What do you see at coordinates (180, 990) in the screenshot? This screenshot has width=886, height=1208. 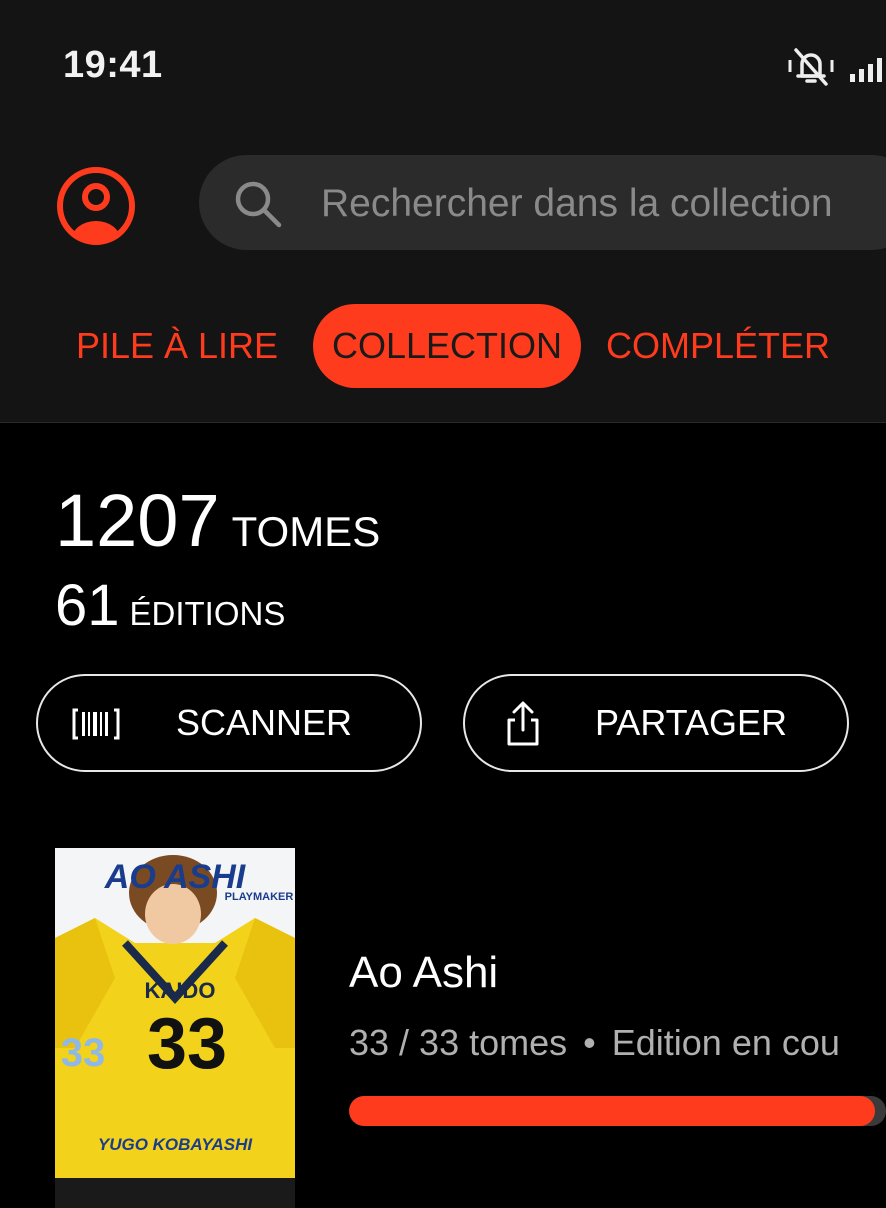 I see `cover-jersey-name: KAIDO` at bounding box center [180, 990].